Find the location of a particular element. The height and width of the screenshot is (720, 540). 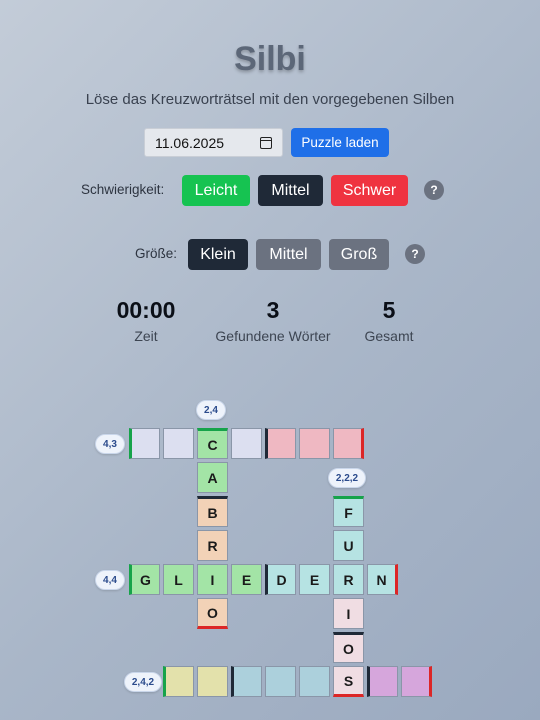

load-puzzle-button: Puzzle laden is located at coordinates (340, 142).